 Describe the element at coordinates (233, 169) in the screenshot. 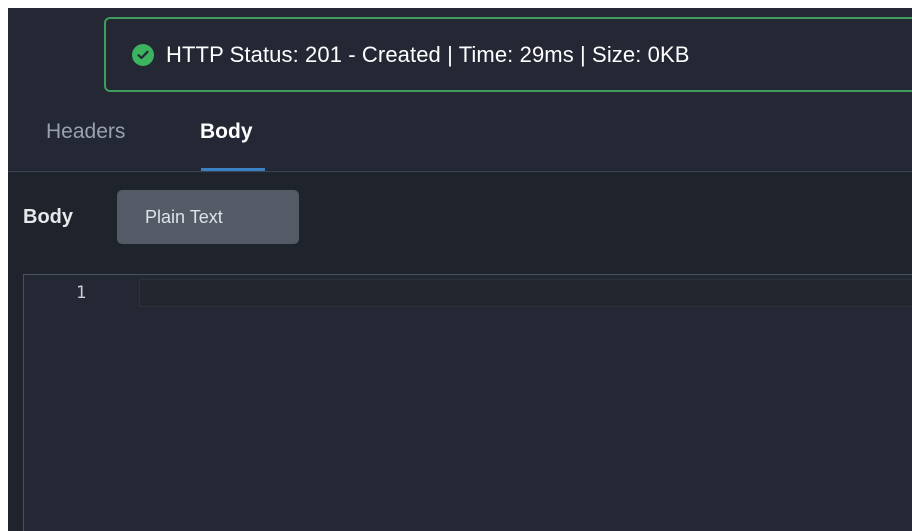

I see `active-tab-indicator` at that location.